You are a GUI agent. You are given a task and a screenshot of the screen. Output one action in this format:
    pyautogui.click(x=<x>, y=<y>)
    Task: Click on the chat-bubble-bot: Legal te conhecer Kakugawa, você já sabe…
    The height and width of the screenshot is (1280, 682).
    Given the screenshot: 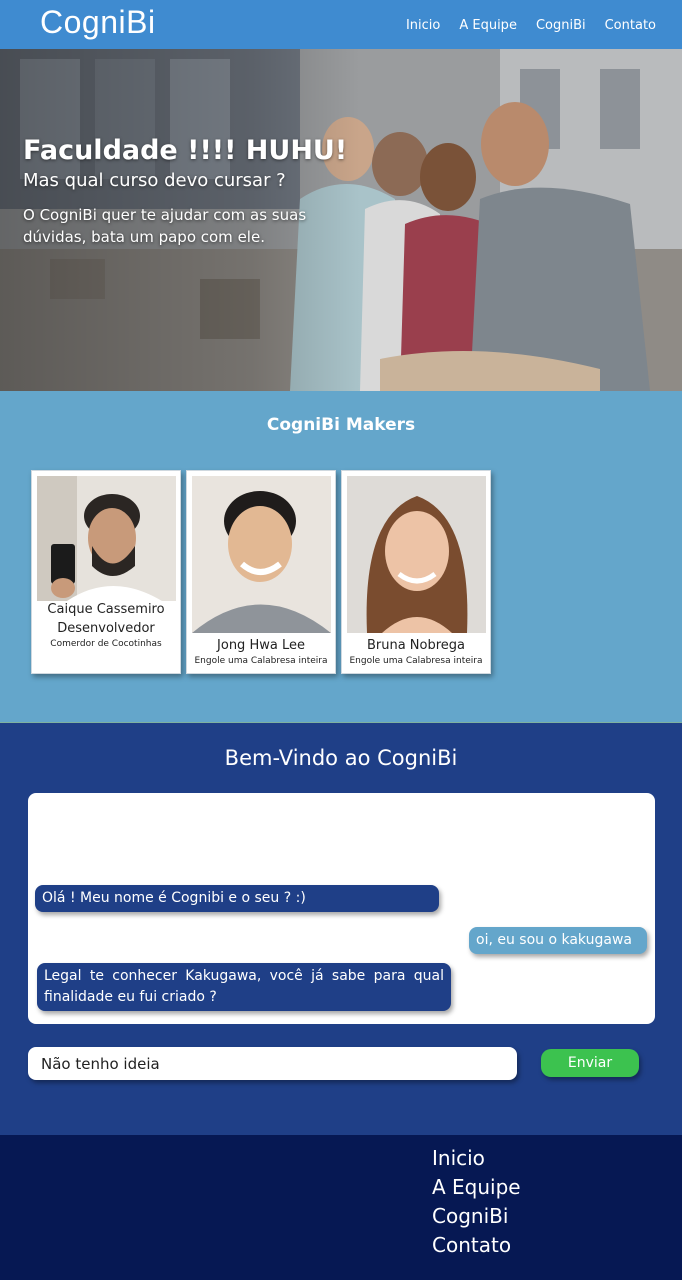 What is the action you would take?
    pyautogui.click(x=244, y=987)
    